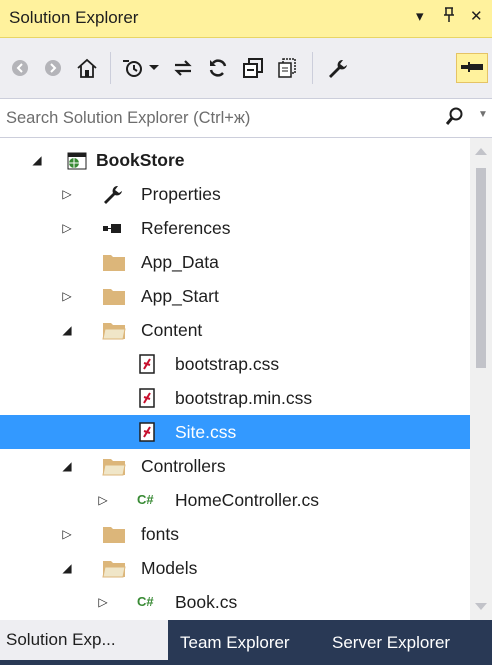  I want to click on toolbar, so click(246, 67).